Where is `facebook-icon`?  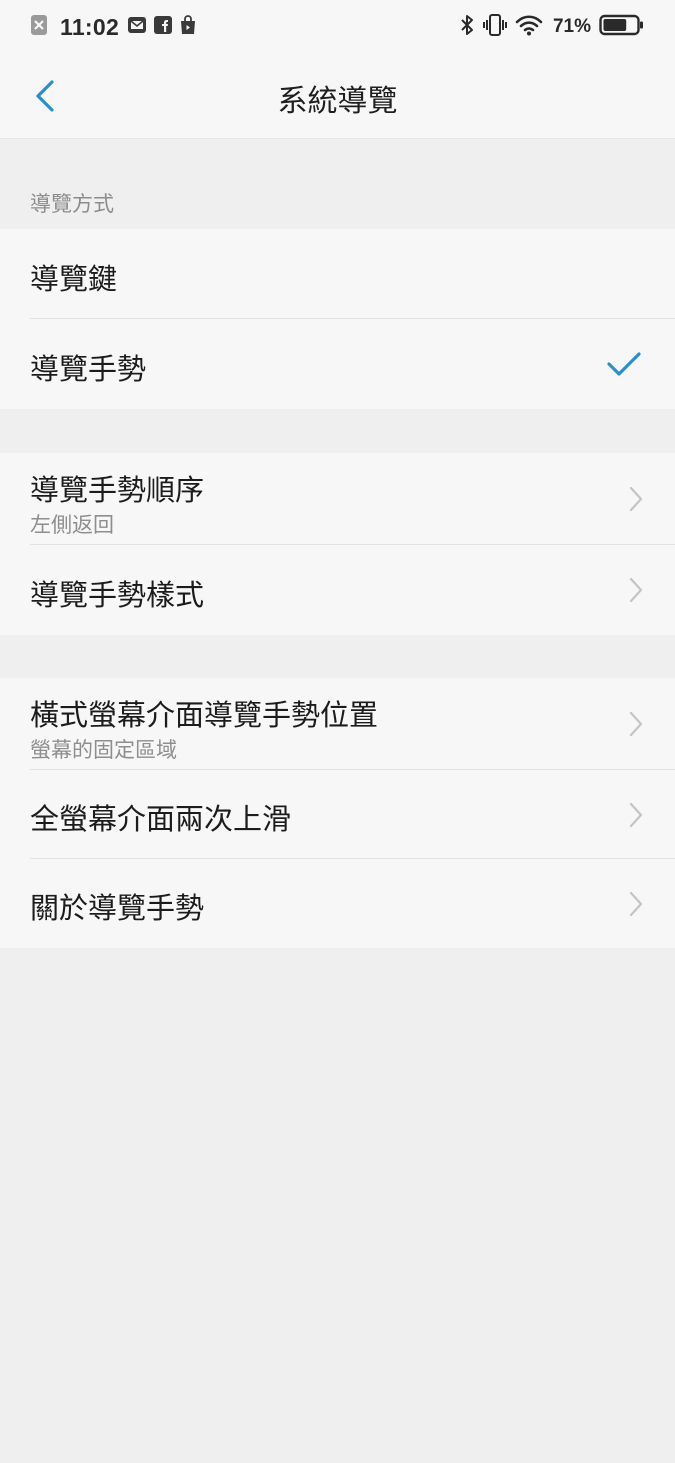 facebook-icon is located at coordinates (163, 27).